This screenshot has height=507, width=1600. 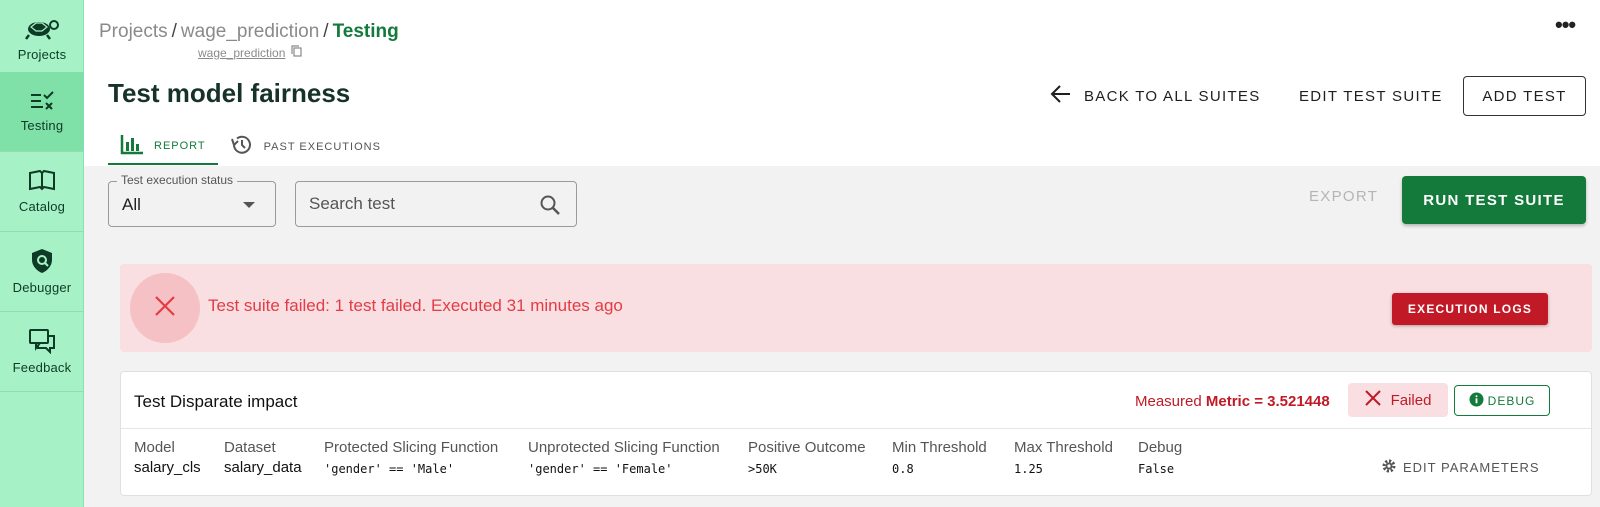 What do you see at coordinates (1063, 457) in the screenshot?
I see `param-max-threshold: Max Threshold 1.25` at bounding box center [1063, 457].